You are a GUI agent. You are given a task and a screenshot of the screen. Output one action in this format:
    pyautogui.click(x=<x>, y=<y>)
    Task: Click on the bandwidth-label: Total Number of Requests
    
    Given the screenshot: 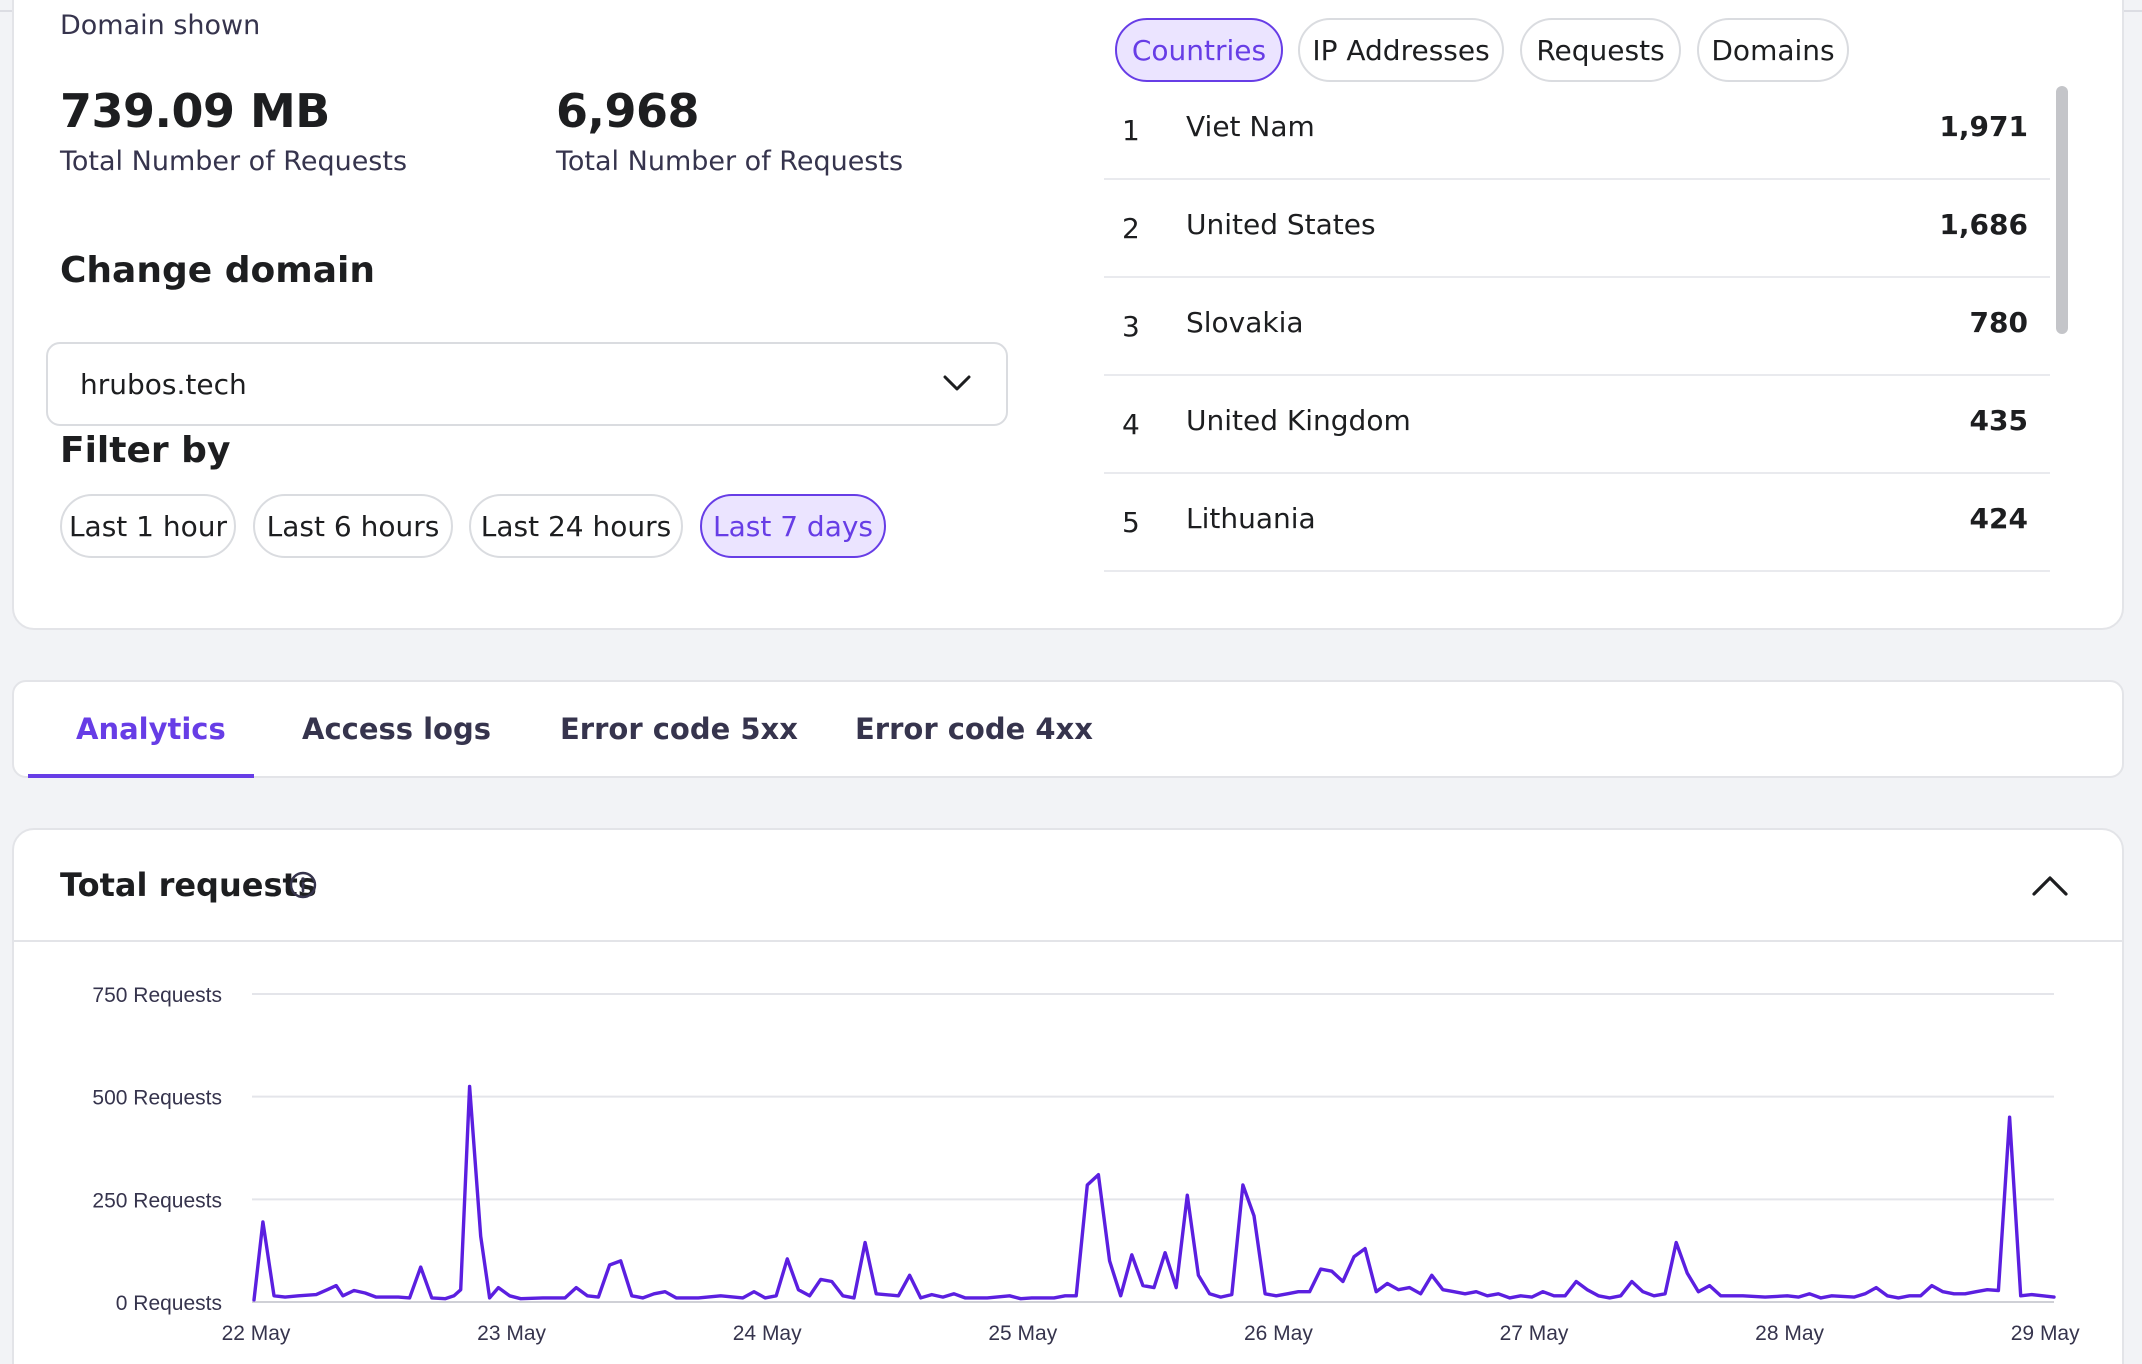 What is the action you would take?
    pyautogui.click(x=234, y=161)
    